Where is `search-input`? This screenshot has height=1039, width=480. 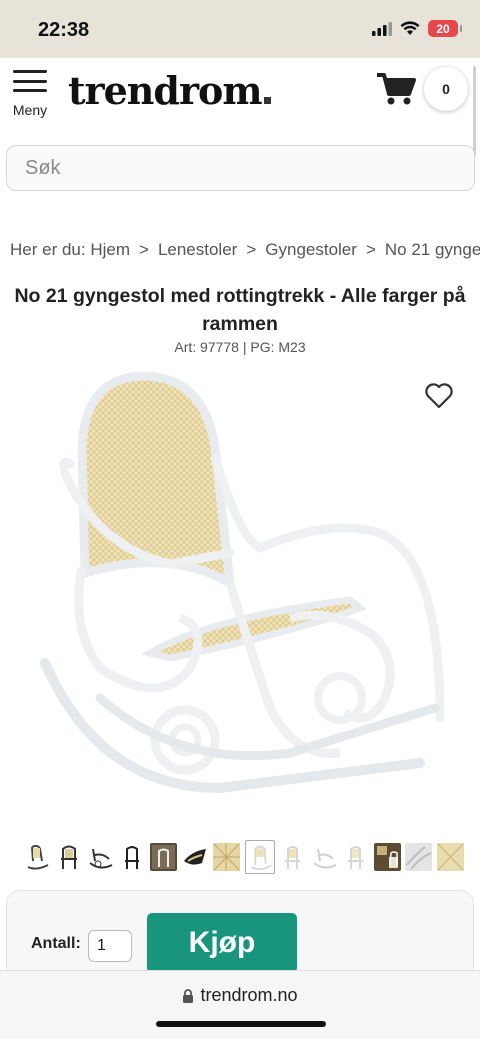
search-input is located at coordinates (240, 168).